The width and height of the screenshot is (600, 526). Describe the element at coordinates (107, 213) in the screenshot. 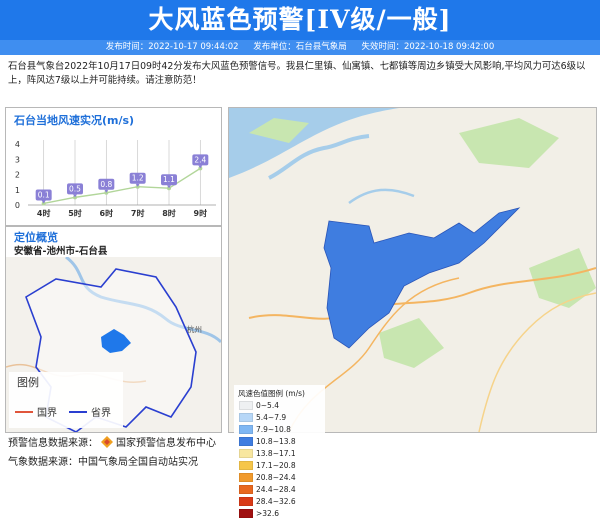

I see `x-tick-label: 6时` at that location.